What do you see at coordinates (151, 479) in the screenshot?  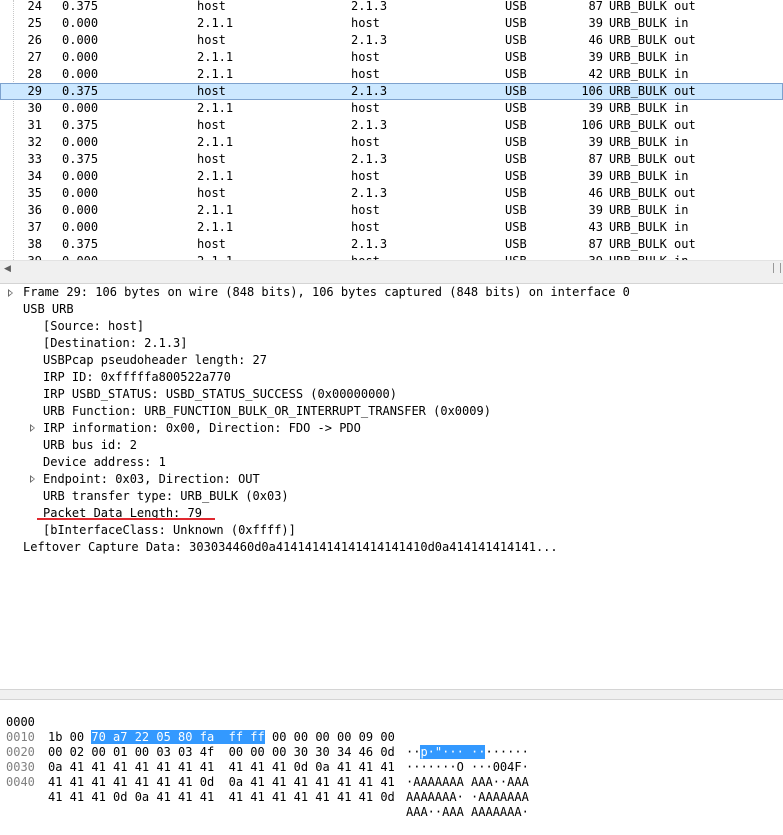 I see `endpoint-field: Endpoint: 0x03, Direction: OUT` at bounding box center [151, 479].